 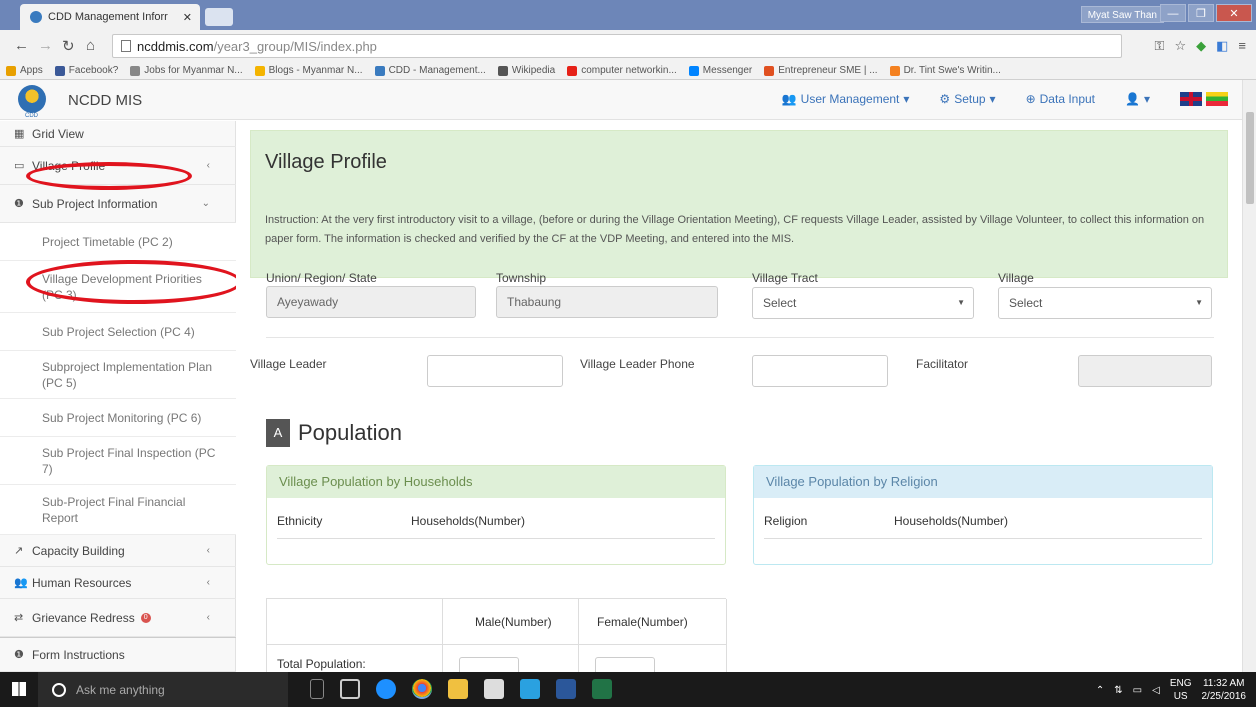 I want to click on sidebar-item-label: Human Resources, so click(x=82, y=582).